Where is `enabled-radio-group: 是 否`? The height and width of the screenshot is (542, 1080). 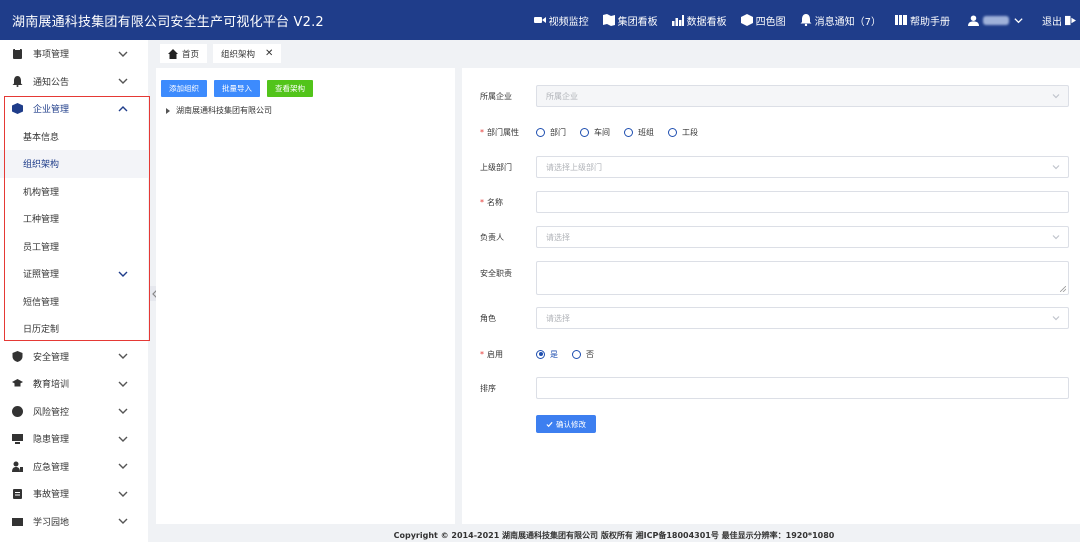
enabled-radio-group: 是 否 is located at coordinates (572, 354).